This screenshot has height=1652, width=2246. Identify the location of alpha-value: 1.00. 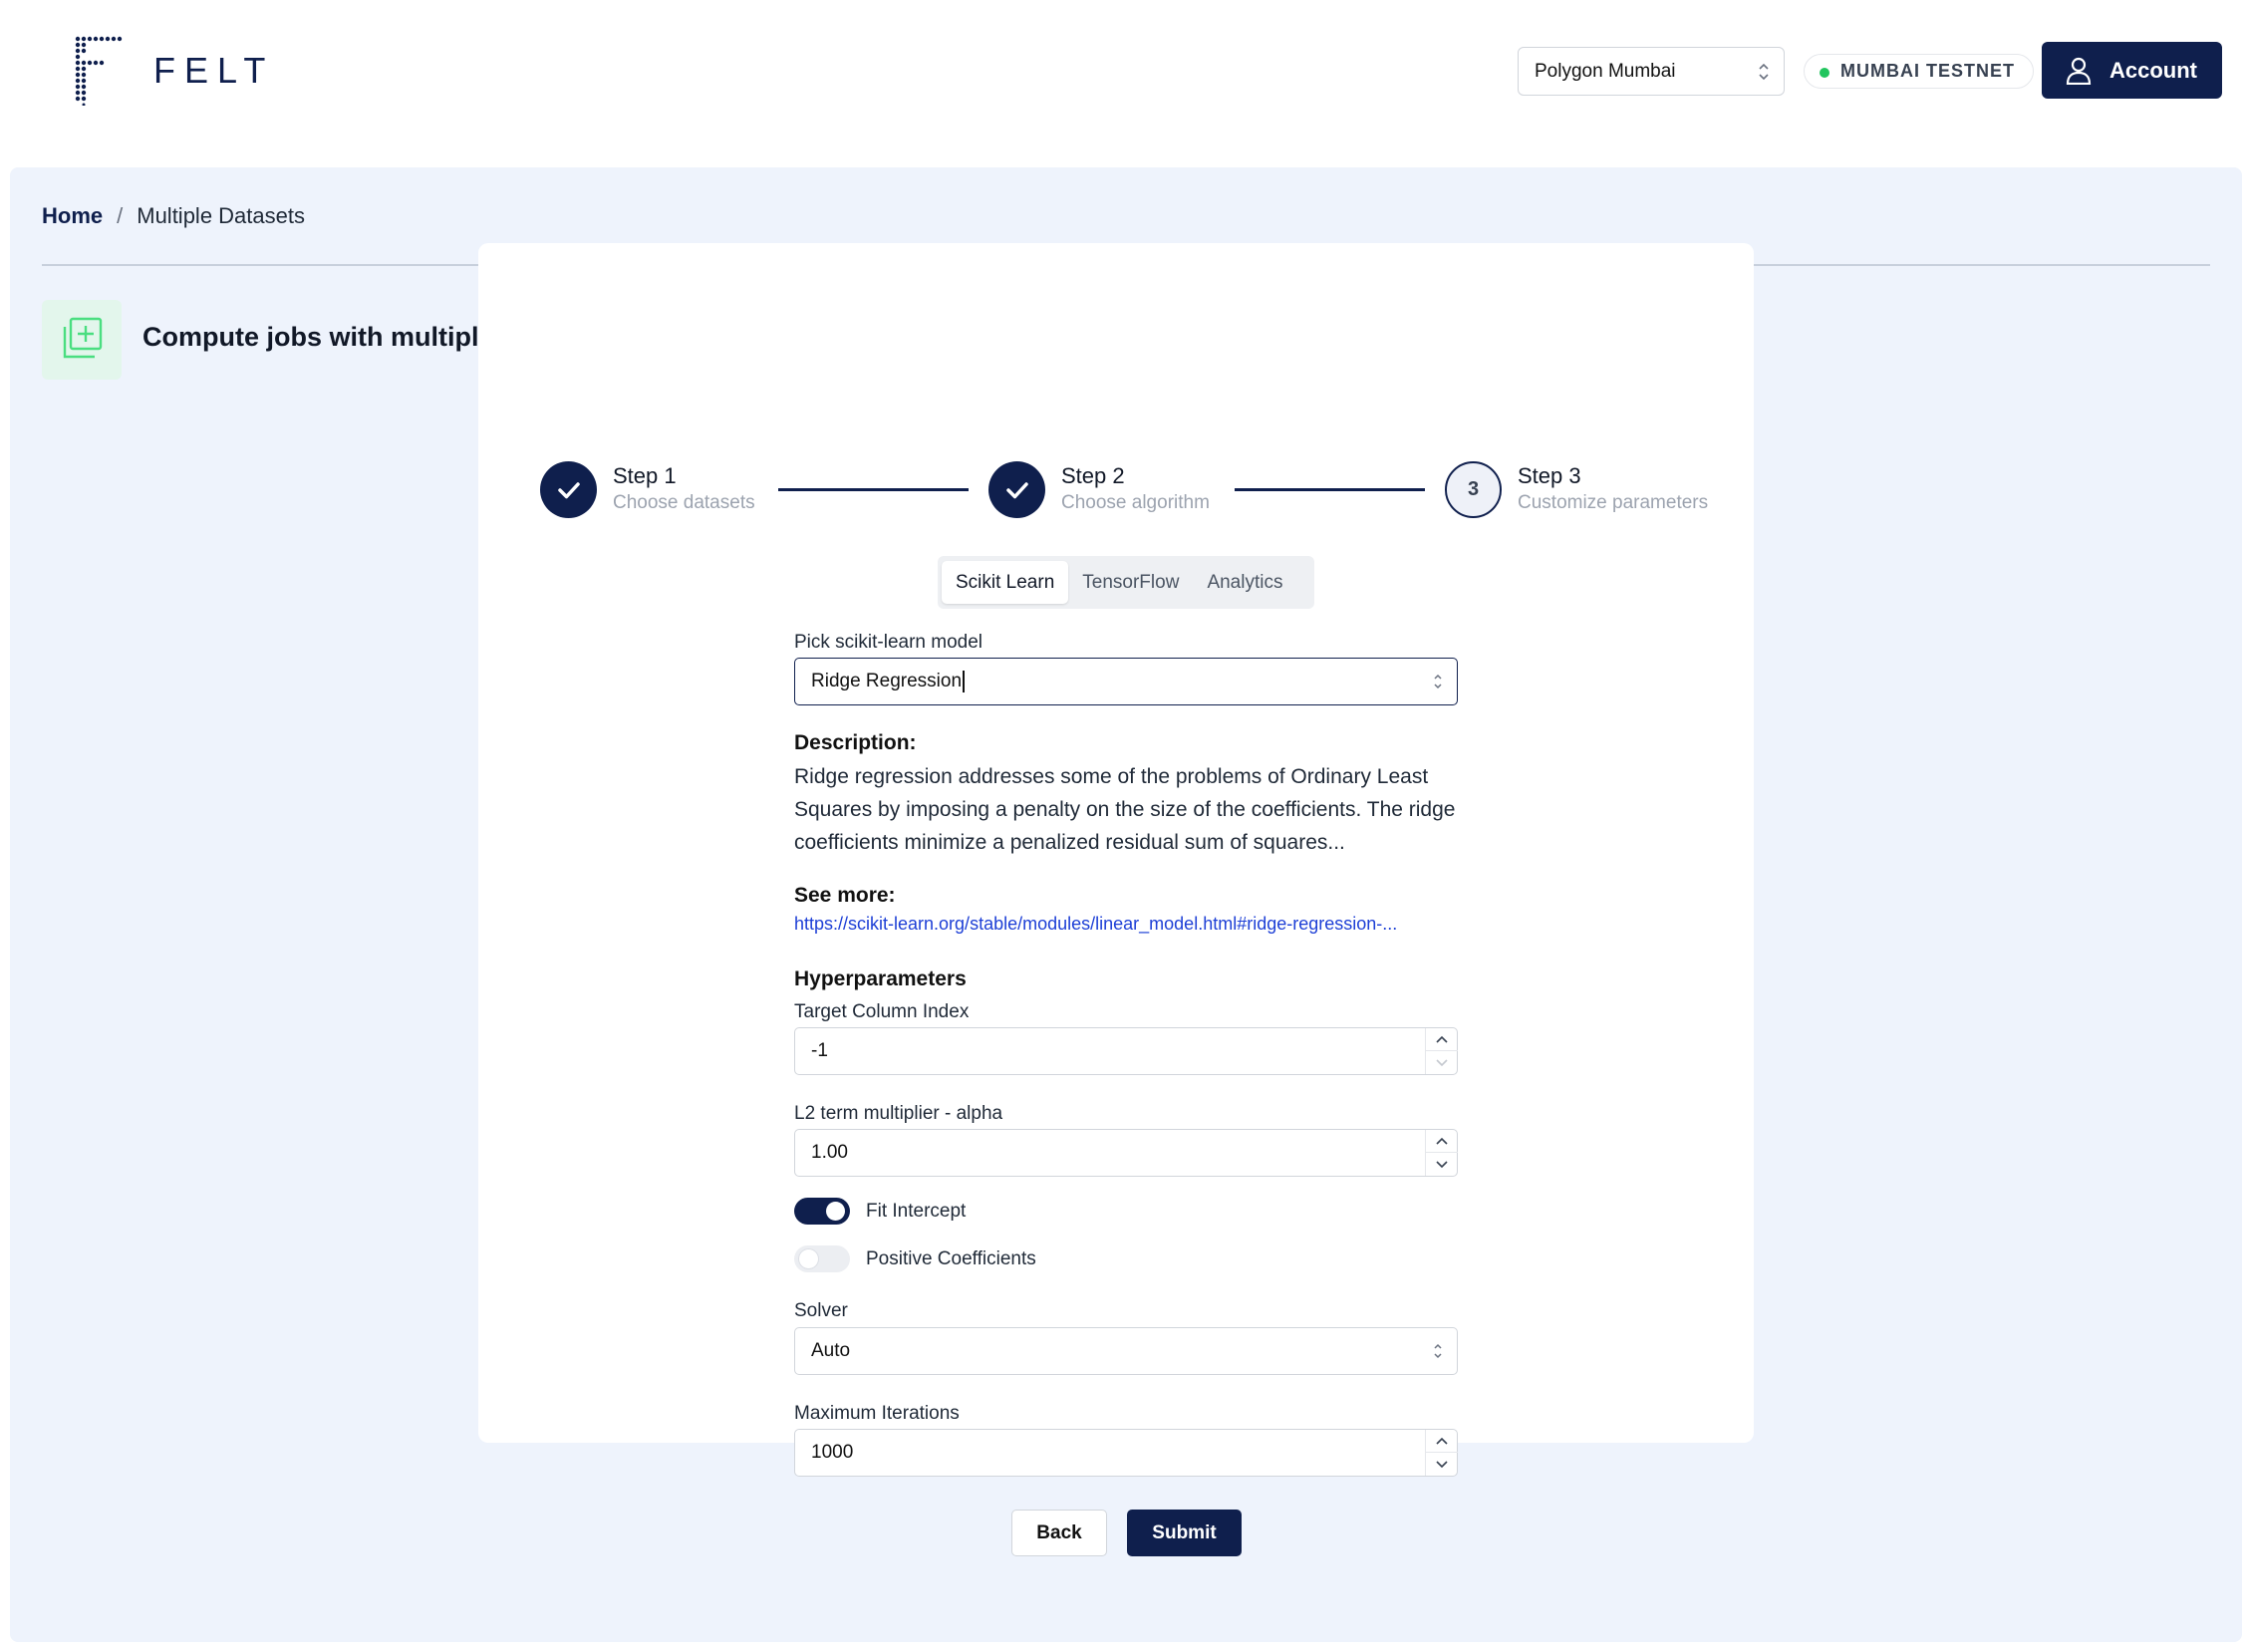
(829, 1152).